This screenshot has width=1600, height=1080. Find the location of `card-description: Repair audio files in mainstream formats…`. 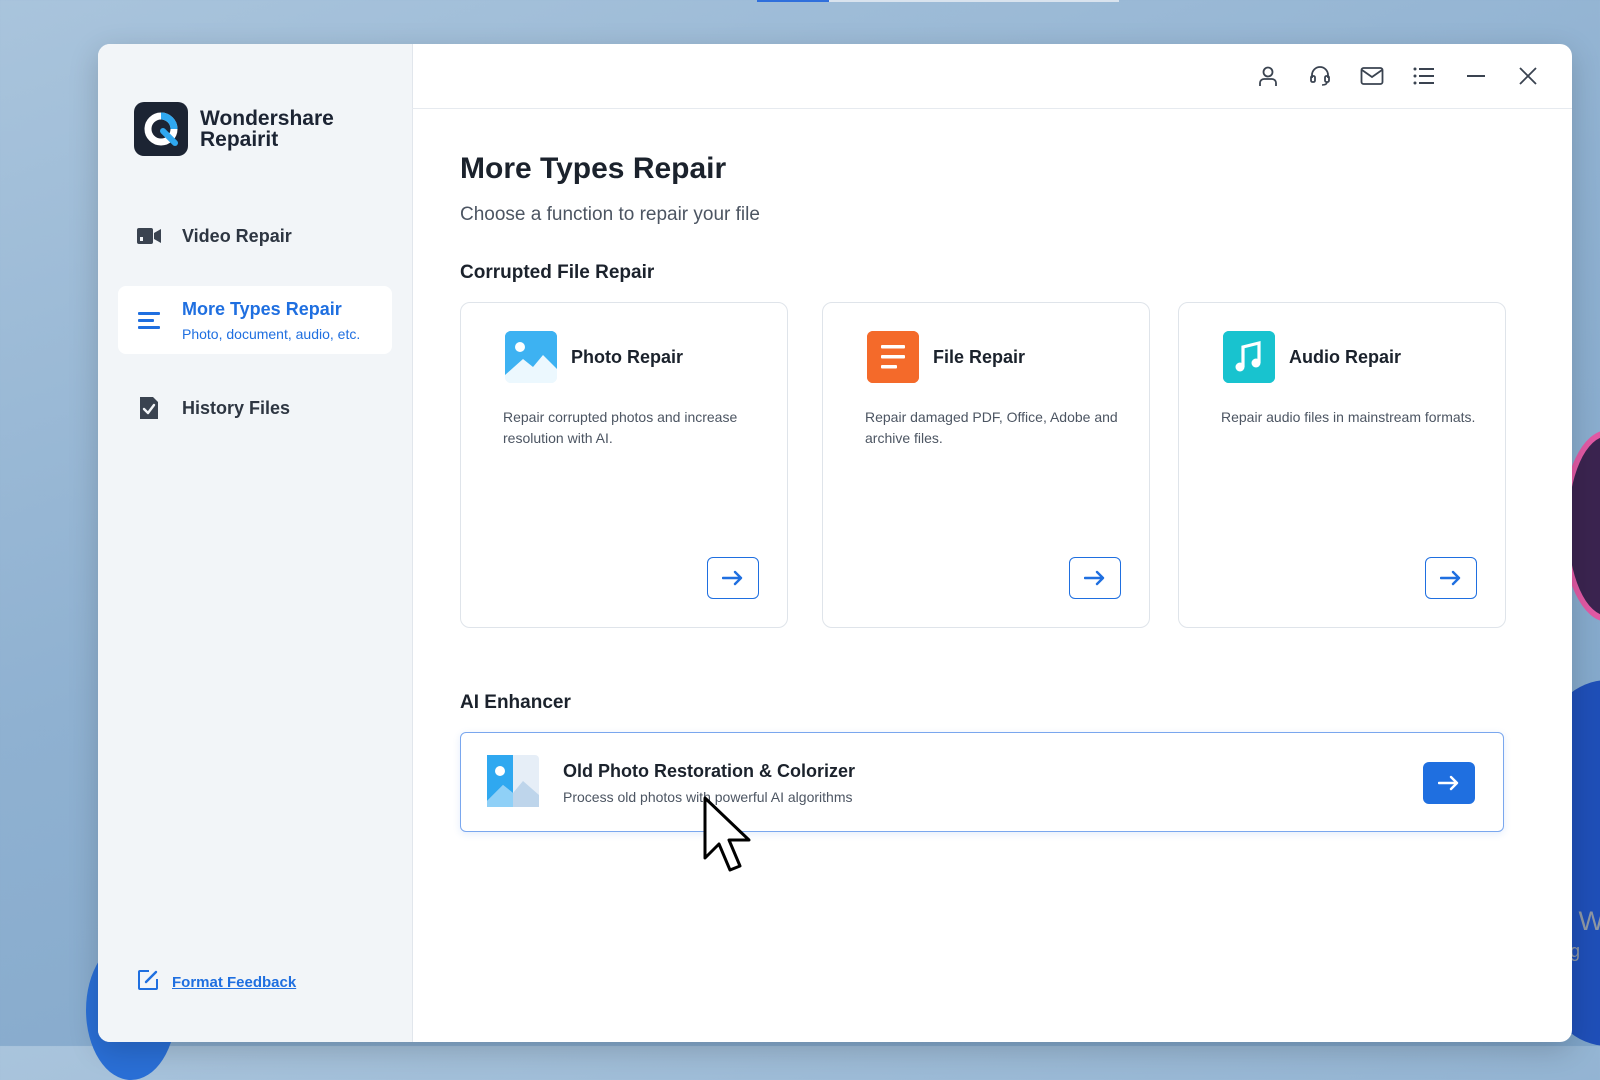

card-description: Repair audio files in mainstream formats… is located at coordinates (1348, 417).